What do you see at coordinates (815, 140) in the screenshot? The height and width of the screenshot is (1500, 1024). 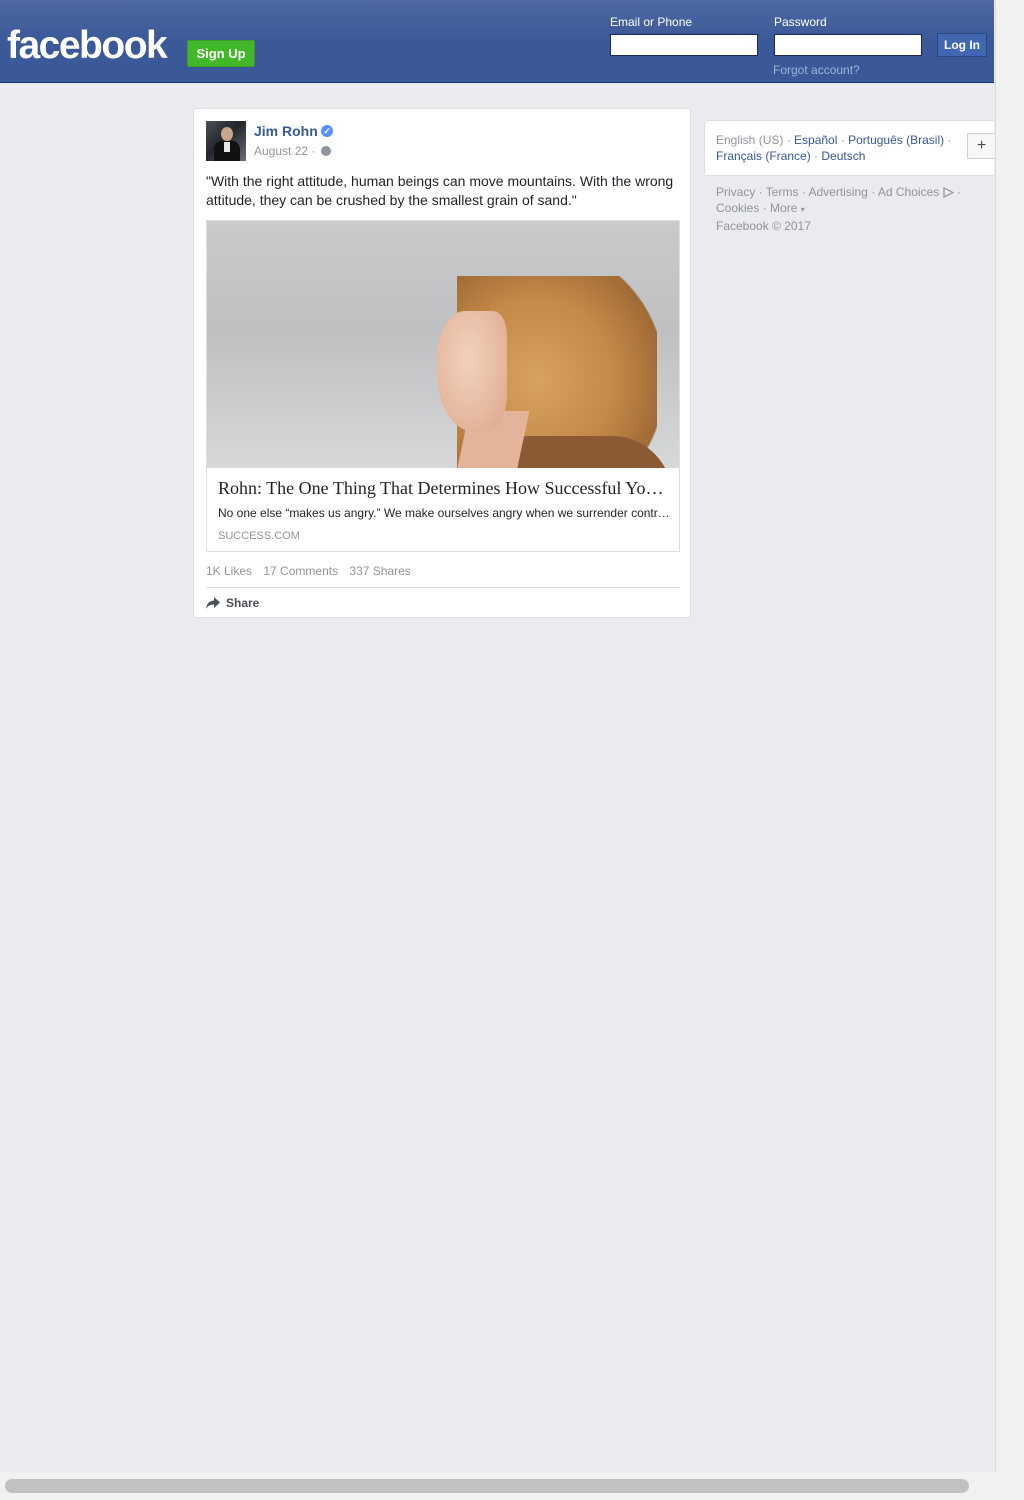 I see `language-link: Español` at bounding box center [815, 140].